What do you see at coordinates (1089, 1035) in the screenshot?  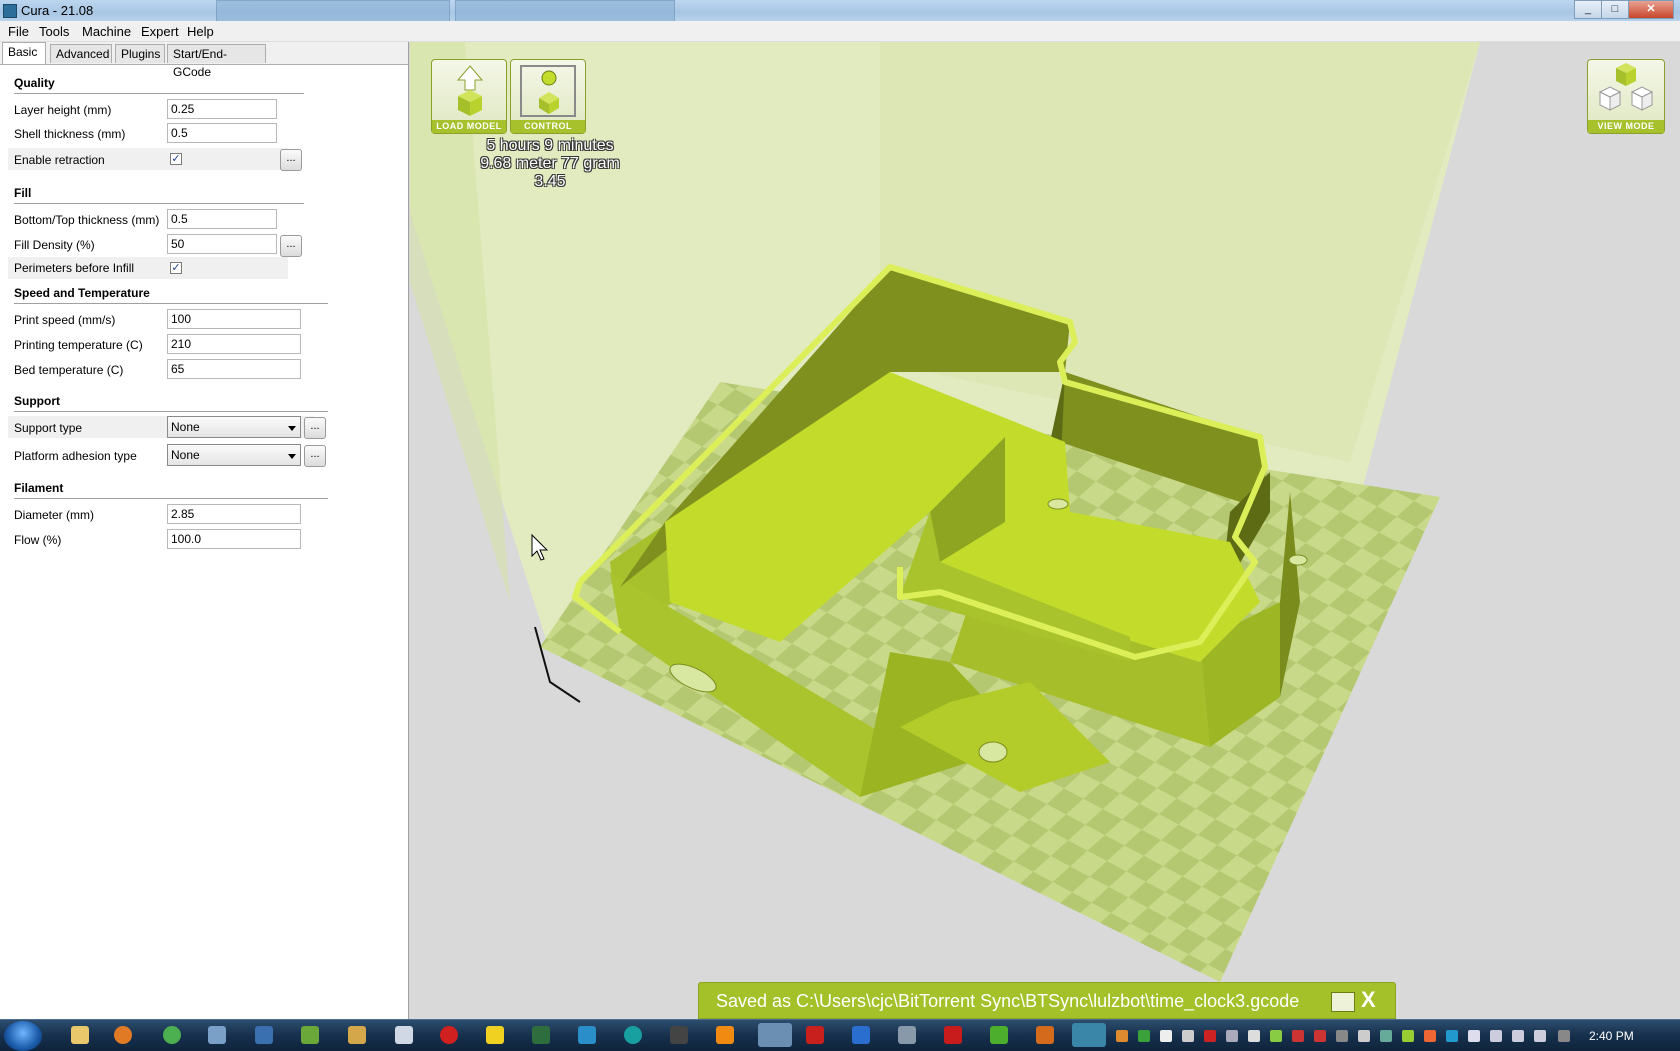 I see `arduino-taskbar-icon` at bounding box center [1089, 1035].